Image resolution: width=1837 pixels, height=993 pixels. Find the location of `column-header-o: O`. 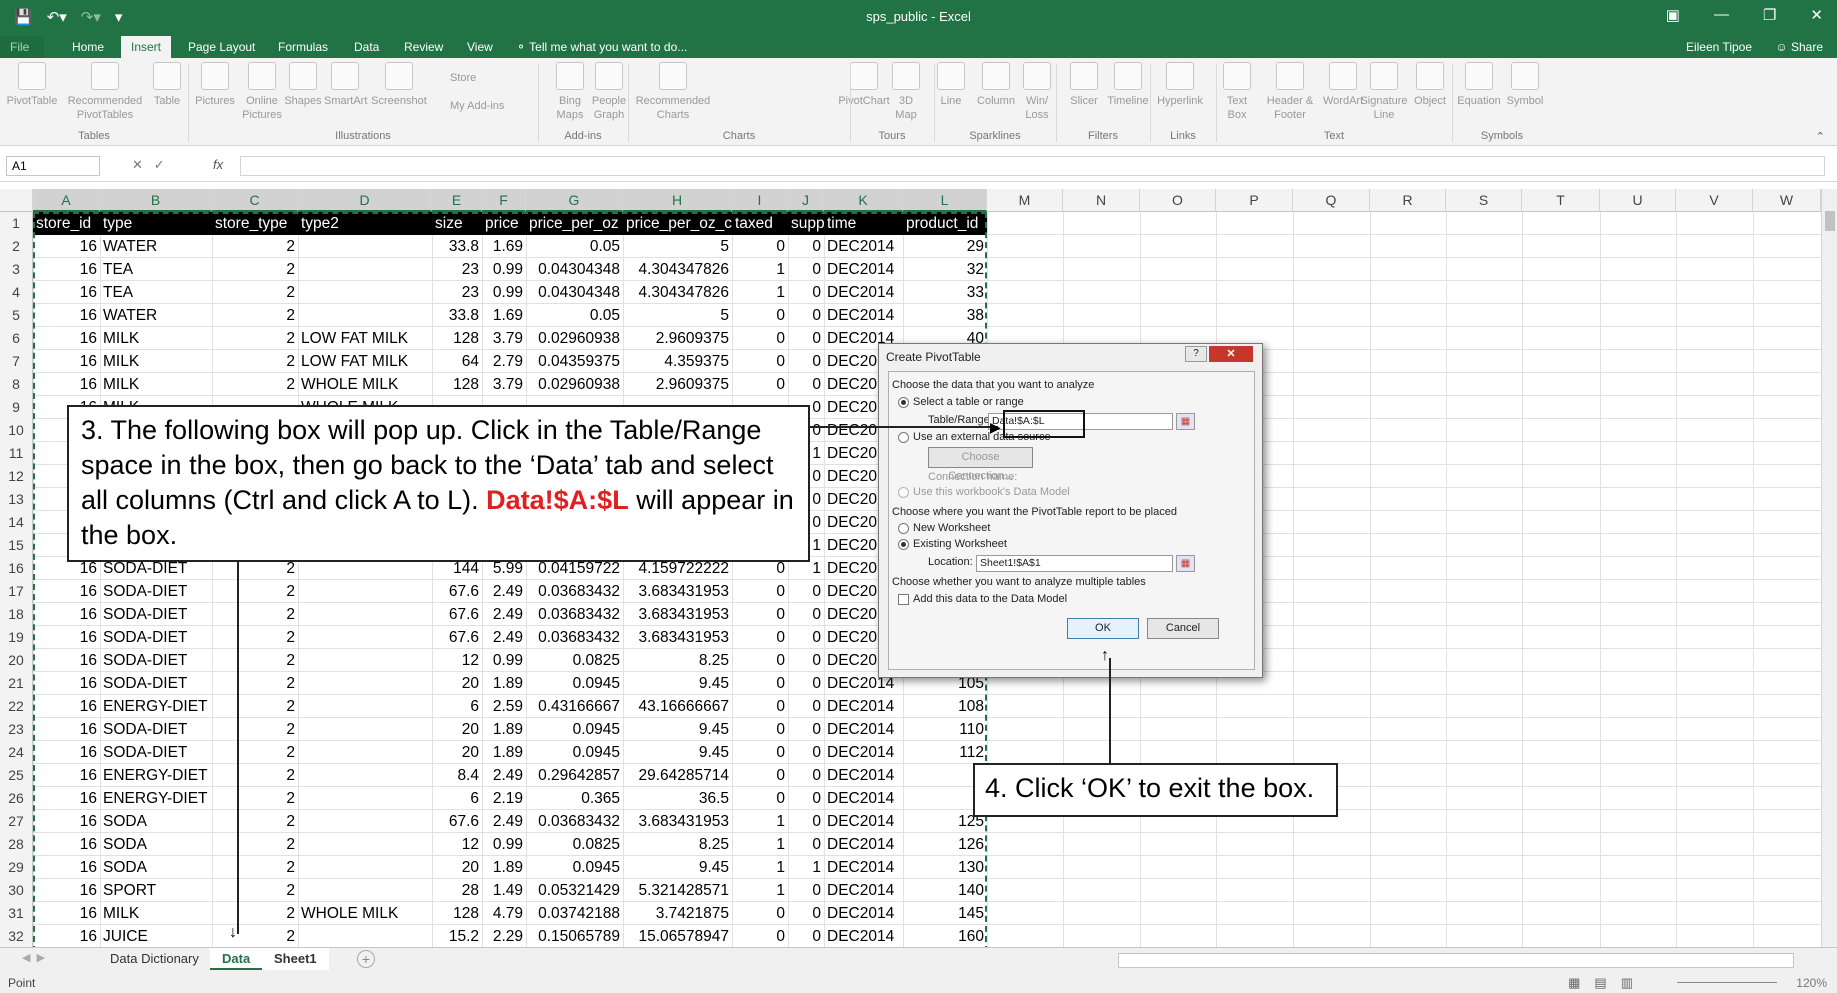

column-header-o: O is located at coordinates (1178, 200).